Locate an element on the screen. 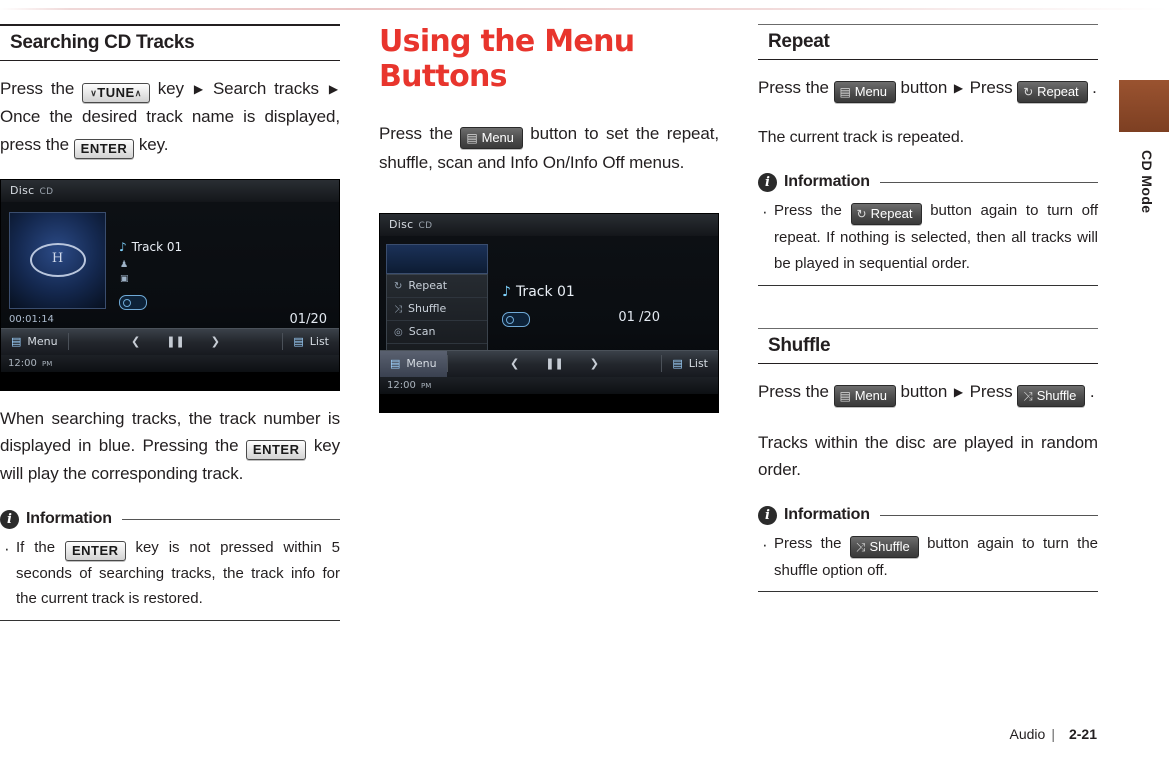 This screenshot has width=1169, height=758. now-playing-track: ♪ Track 01 is located at coordinates (538, 292).